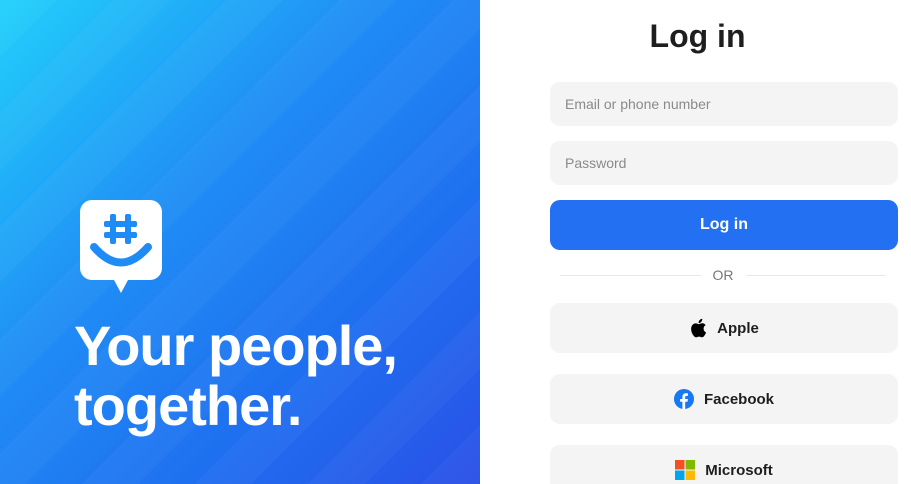 The width and height of the screenshot is (911, 484). What do you see at coordinates (724, 104) in the screenshot?
I see `email-input` at bounding box center [724, 104].